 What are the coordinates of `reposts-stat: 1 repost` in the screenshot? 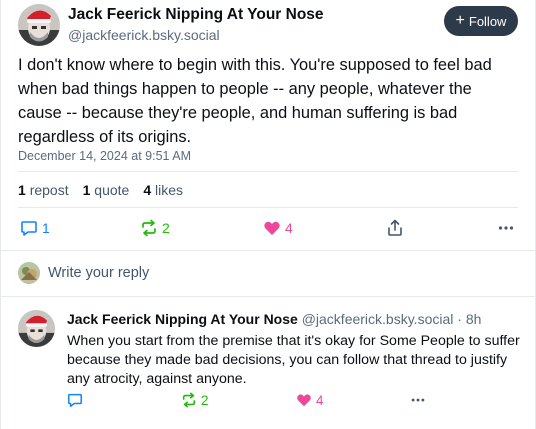 It's located at (43, 190).